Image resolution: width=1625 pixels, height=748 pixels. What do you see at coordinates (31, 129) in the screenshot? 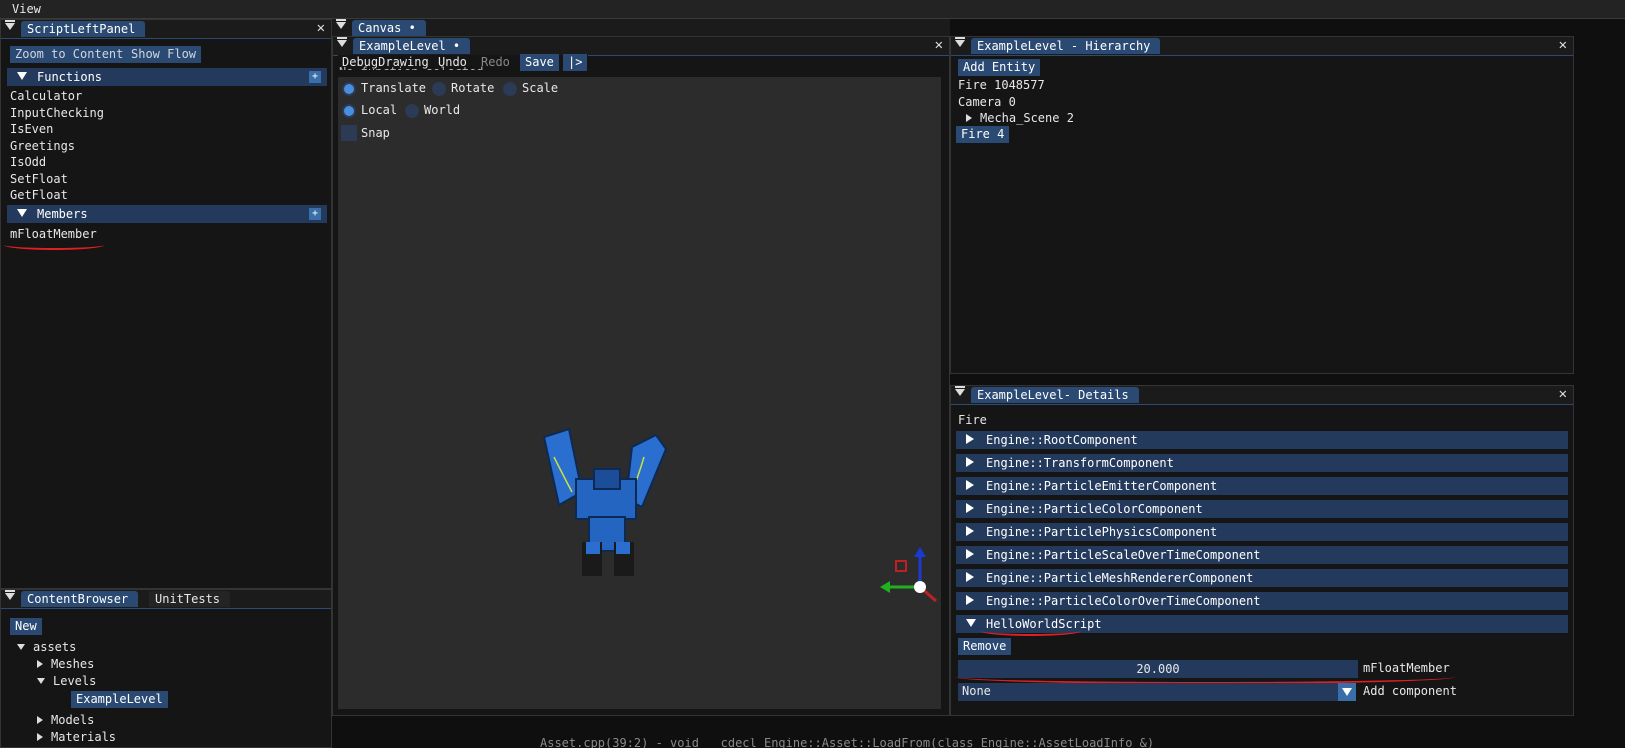
I see `function-item: IsEven` at bounding box center [31, 129].